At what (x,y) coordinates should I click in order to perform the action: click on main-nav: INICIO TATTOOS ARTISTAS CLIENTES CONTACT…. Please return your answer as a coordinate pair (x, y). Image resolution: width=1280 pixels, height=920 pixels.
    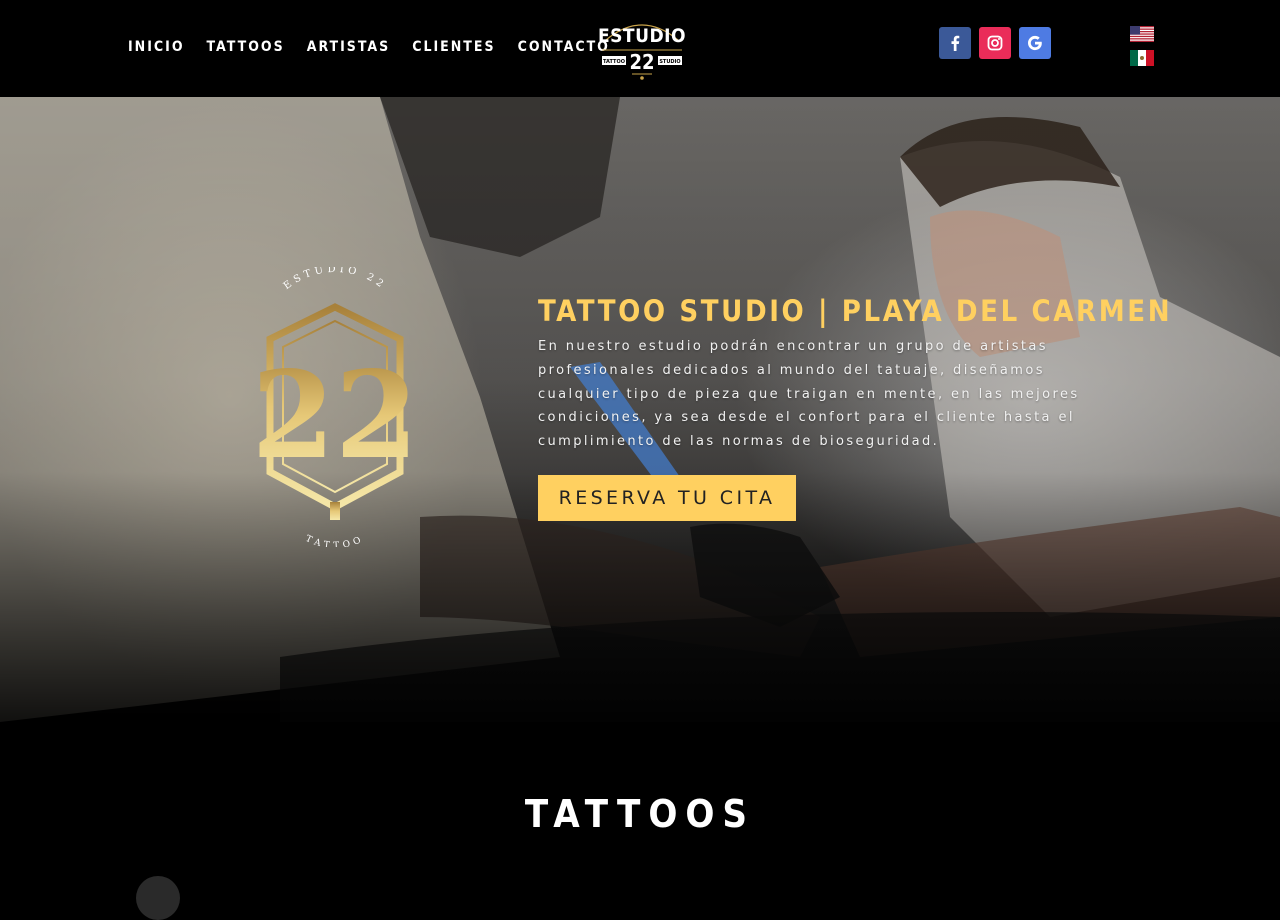
    Looking at the image, I should click on (369, 47).